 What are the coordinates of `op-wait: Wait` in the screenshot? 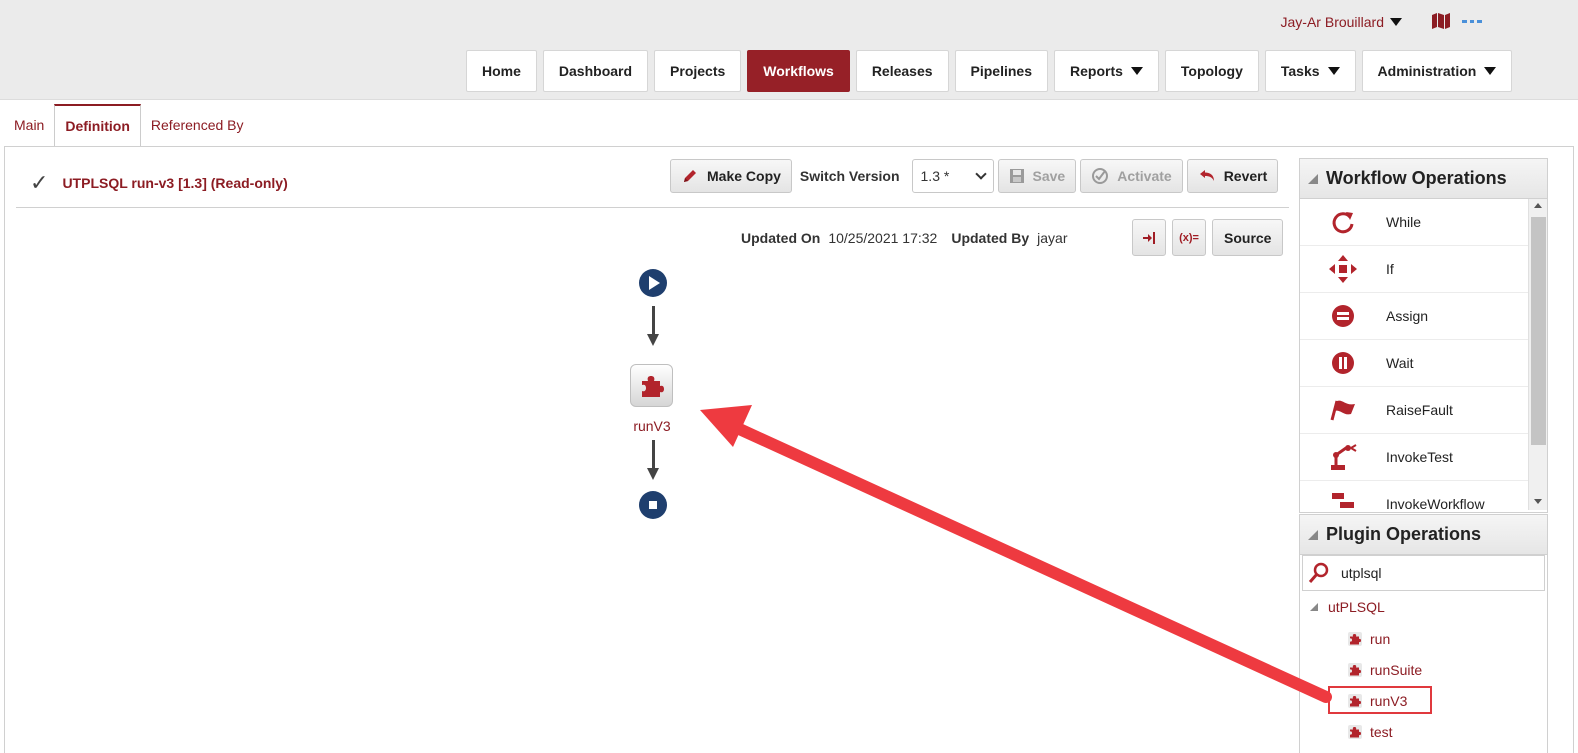 It's located at (1414, 363).